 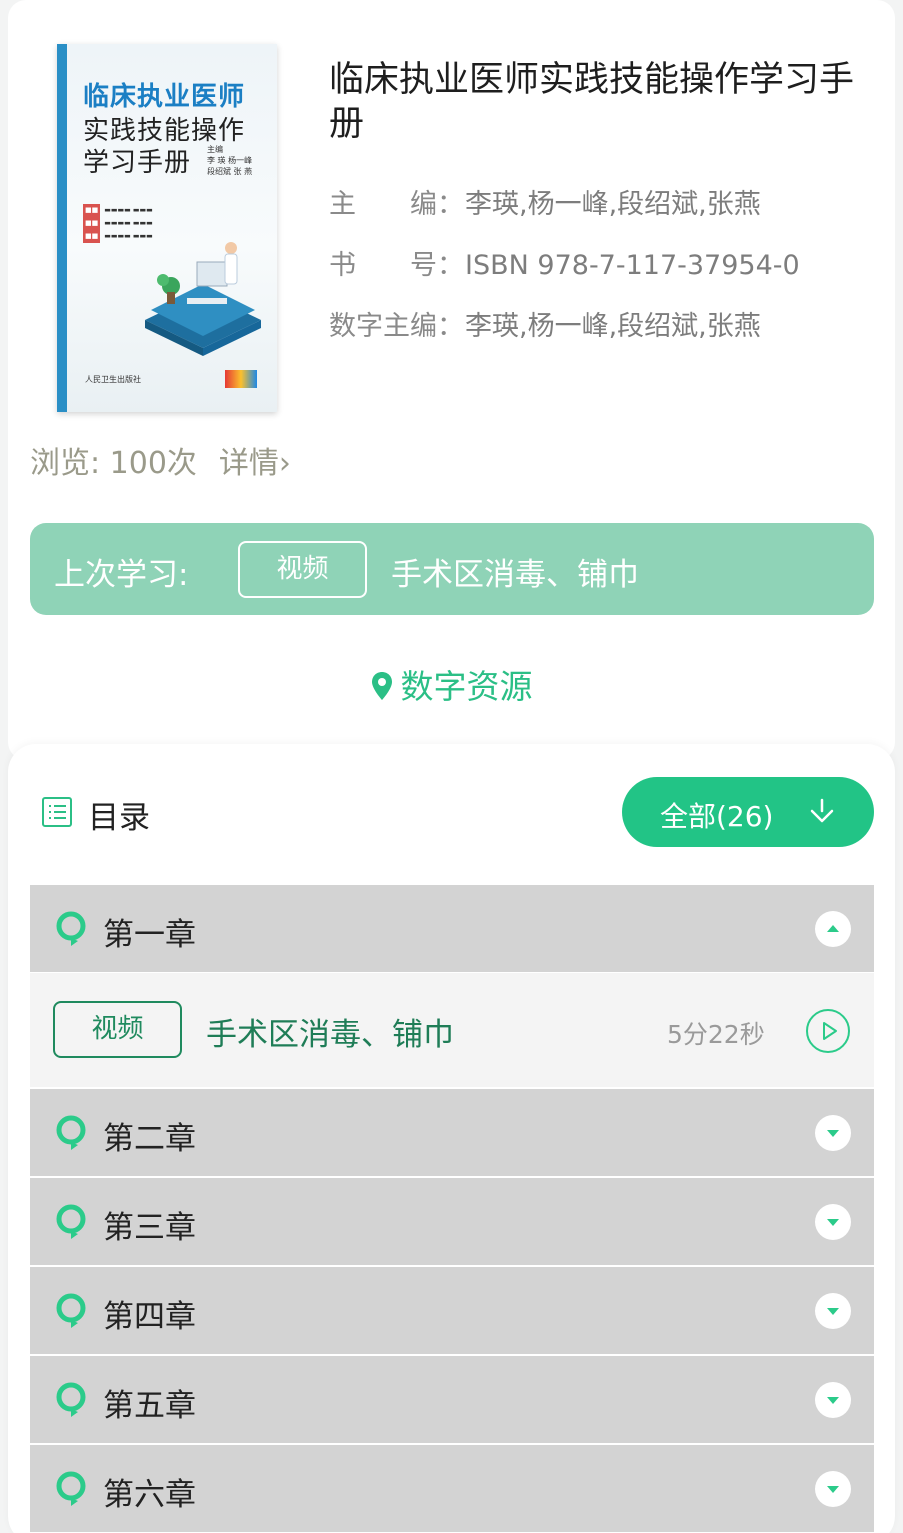 I want to click on cover-title-line3: 学习手册, so click(x=137, y=163).